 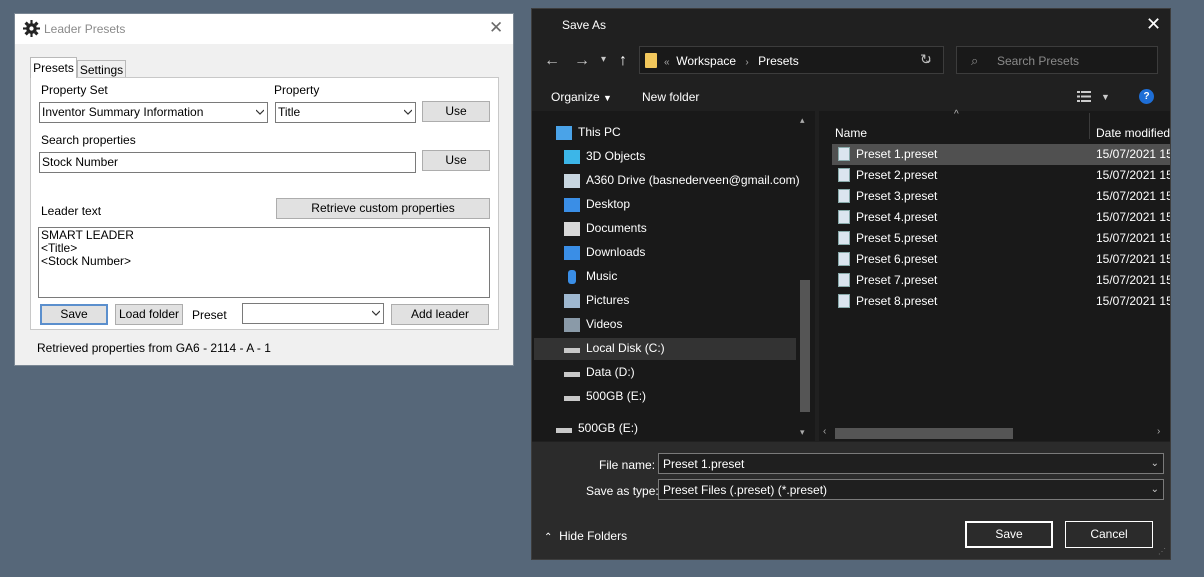 What do you see at coordinates (682, 180) in the screenshot?
I see `nav-item: A360 Drive (basnederveen@gmail.com)` at bounding box center [682, 180].